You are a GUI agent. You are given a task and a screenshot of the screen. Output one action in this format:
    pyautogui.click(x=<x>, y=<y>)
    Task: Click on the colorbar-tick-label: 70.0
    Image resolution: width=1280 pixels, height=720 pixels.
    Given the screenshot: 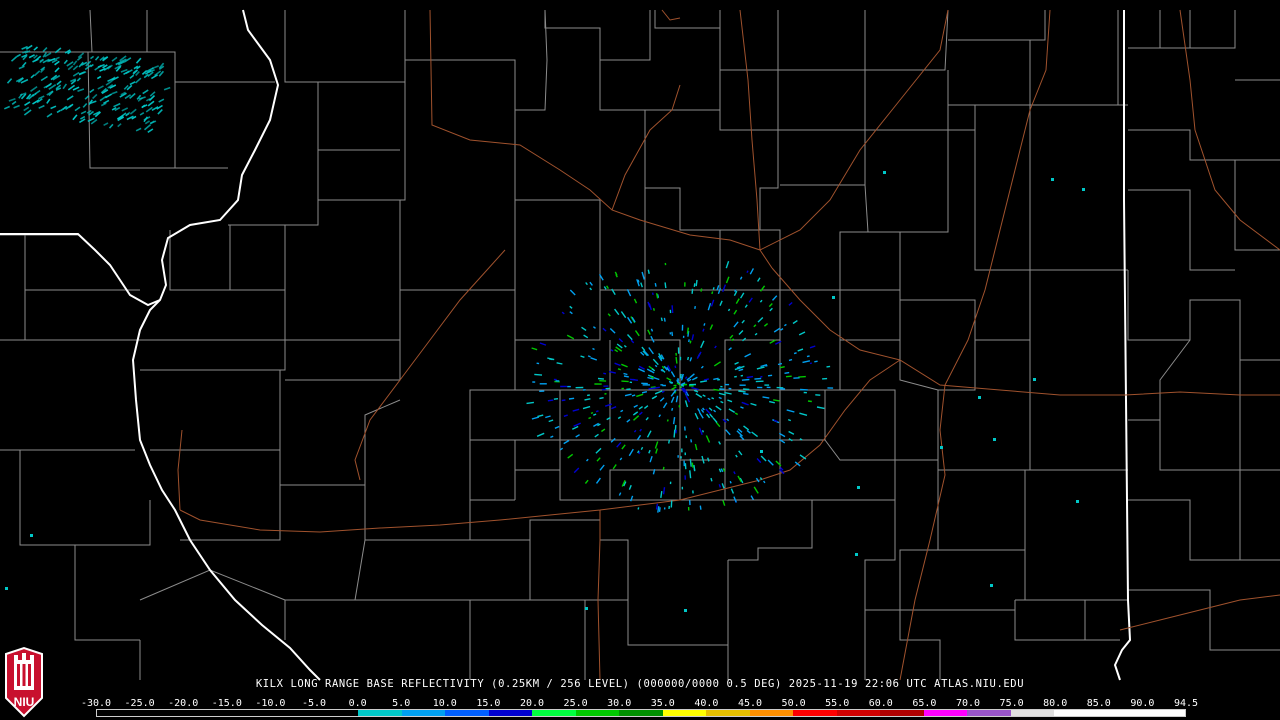 What is the action you would take?
    pyautogui.click(x=968, y=703)
    